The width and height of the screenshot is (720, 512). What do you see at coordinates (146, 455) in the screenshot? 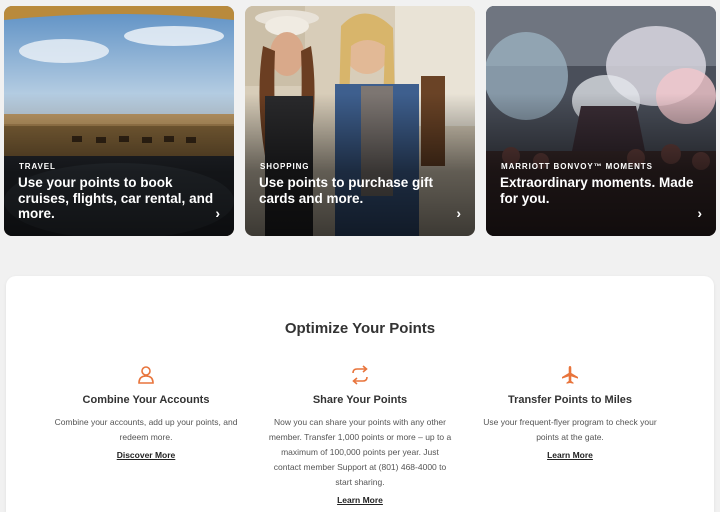
I see `discover-more-link: Discover More` at bounding box center [146, 455].